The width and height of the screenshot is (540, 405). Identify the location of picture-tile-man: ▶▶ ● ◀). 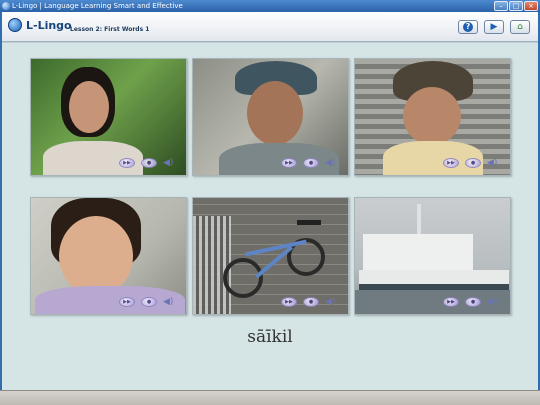
(270, 117).